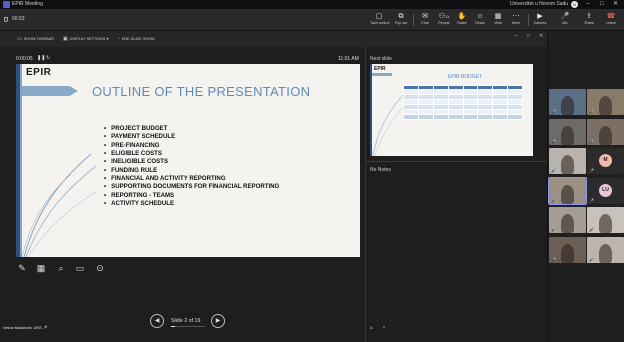 The image size is (624, 342). I want to click on elapsed-timer: 0:00:05, so click(24, 59).